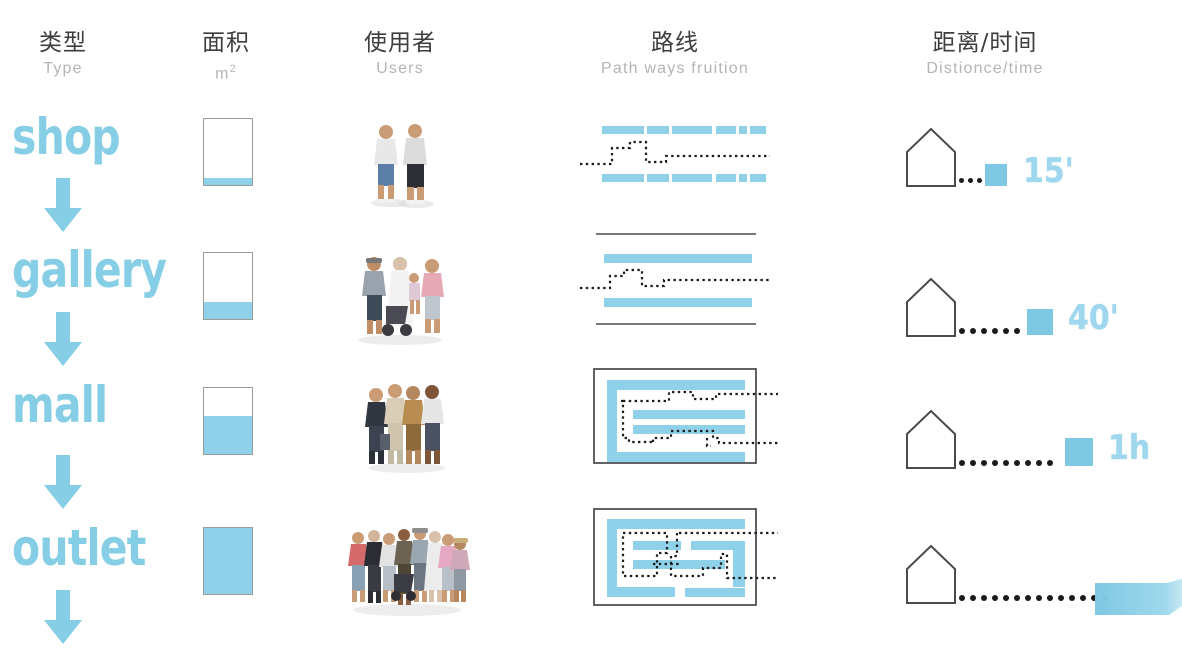  What do you see at coordinates (400, 299) in the screenshot?
I see `people-group-gallery` at bounding box center [400, 299].